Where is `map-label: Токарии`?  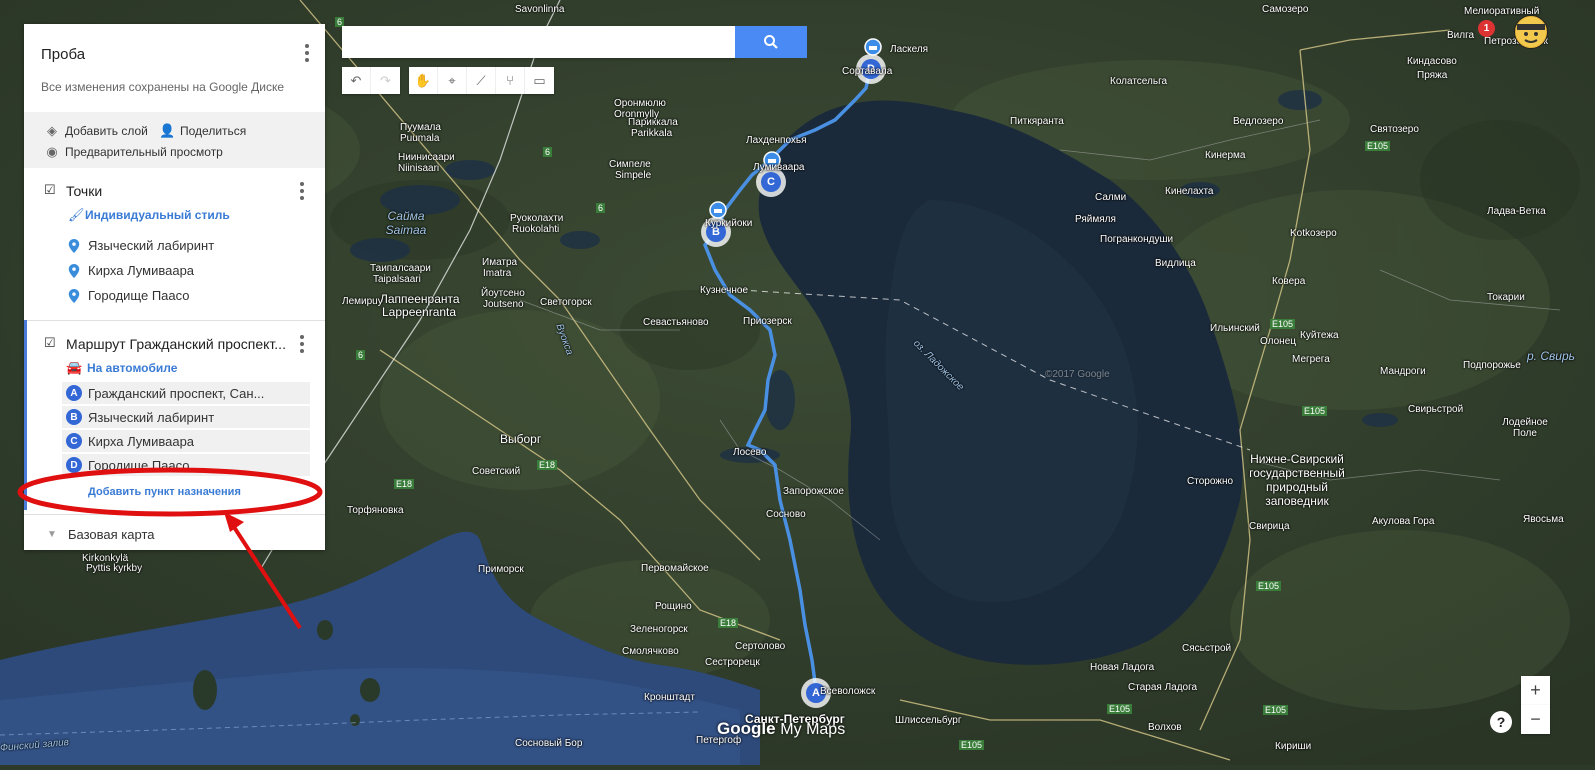 map-label: Токарии is located at coordinates (1506, 297).